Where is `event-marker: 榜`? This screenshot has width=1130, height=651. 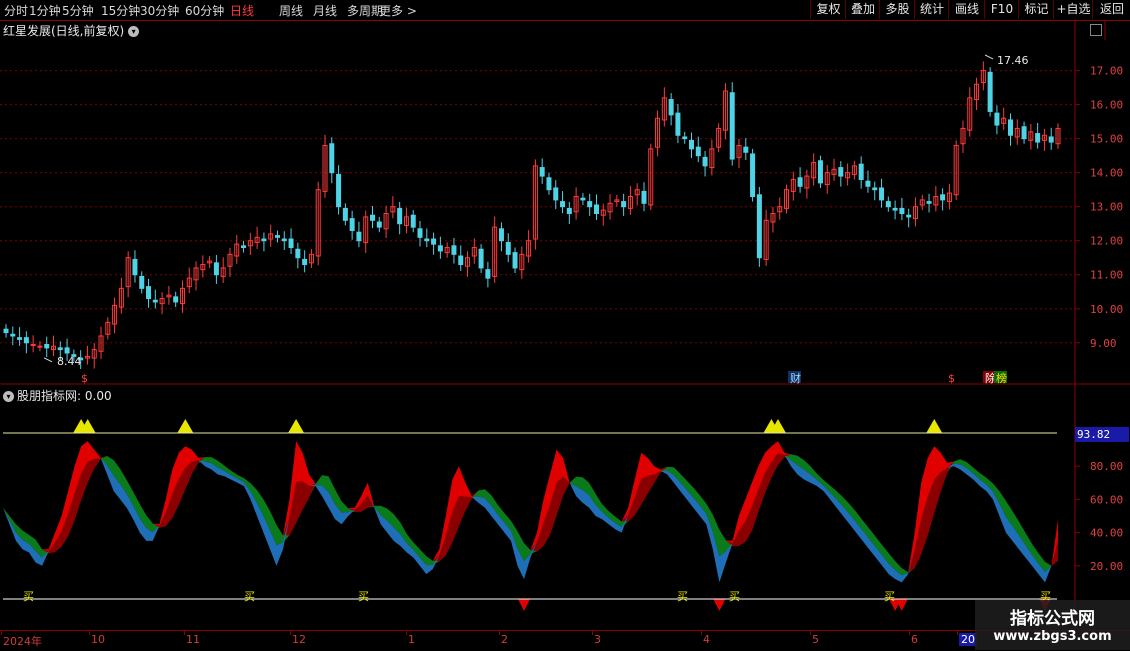
event-marker: 榜 is located at coordinates (1001, 378).